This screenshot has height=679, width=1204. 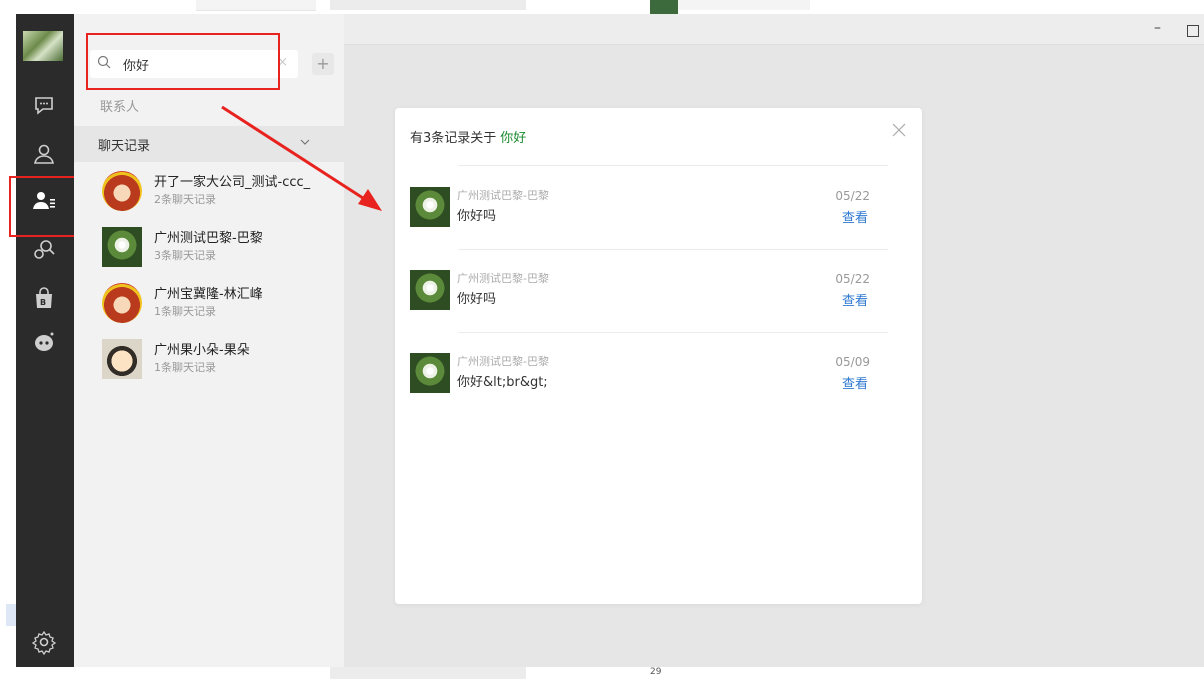 What do you see at coordinates (44, 342) in the screenshot?
I see `robot-icon` at bounding box center [44, 342].